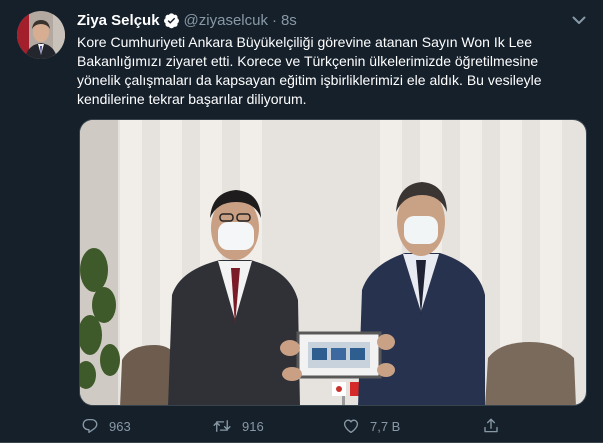 The width and height of the screenshot is (603, 443). What do you see at coordinates (120, 426) in the screenshot?
I see `reply-count: 963` at bounding box center [120, 426].